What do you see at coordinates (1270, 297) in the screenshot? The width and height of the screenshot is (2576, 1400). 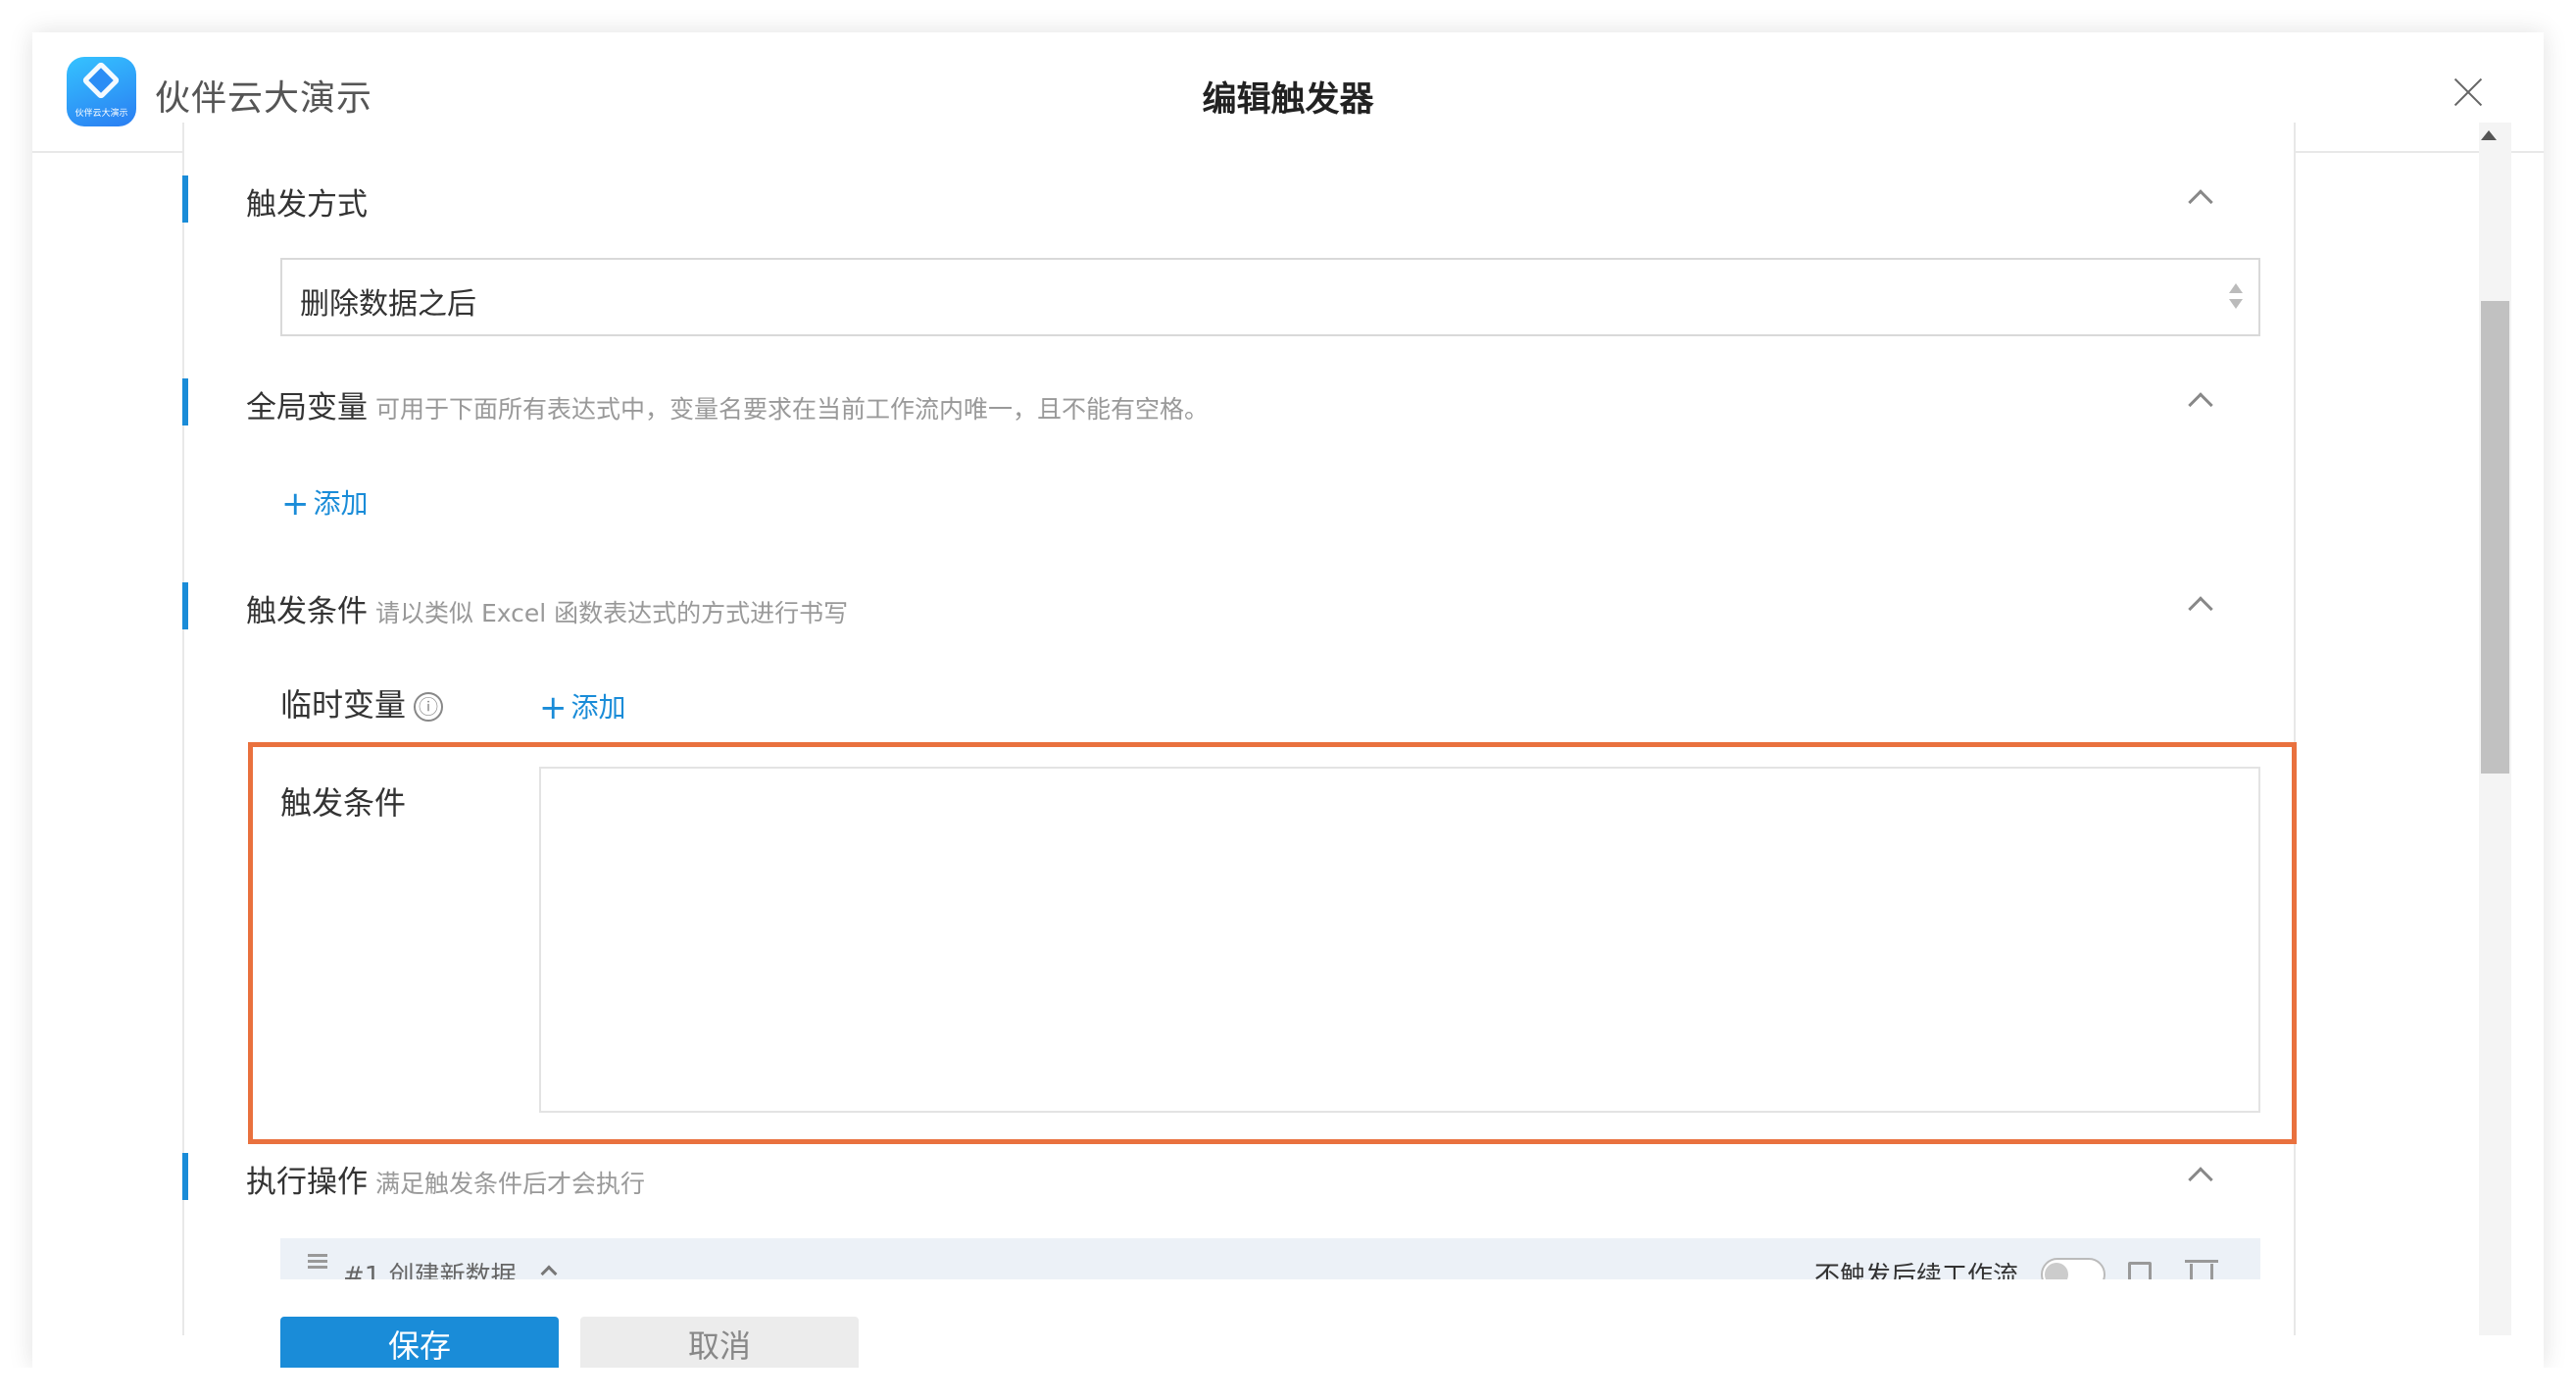 I see `trigger-mode-select: 删除数据之后` at bounding box center [1270, 297].